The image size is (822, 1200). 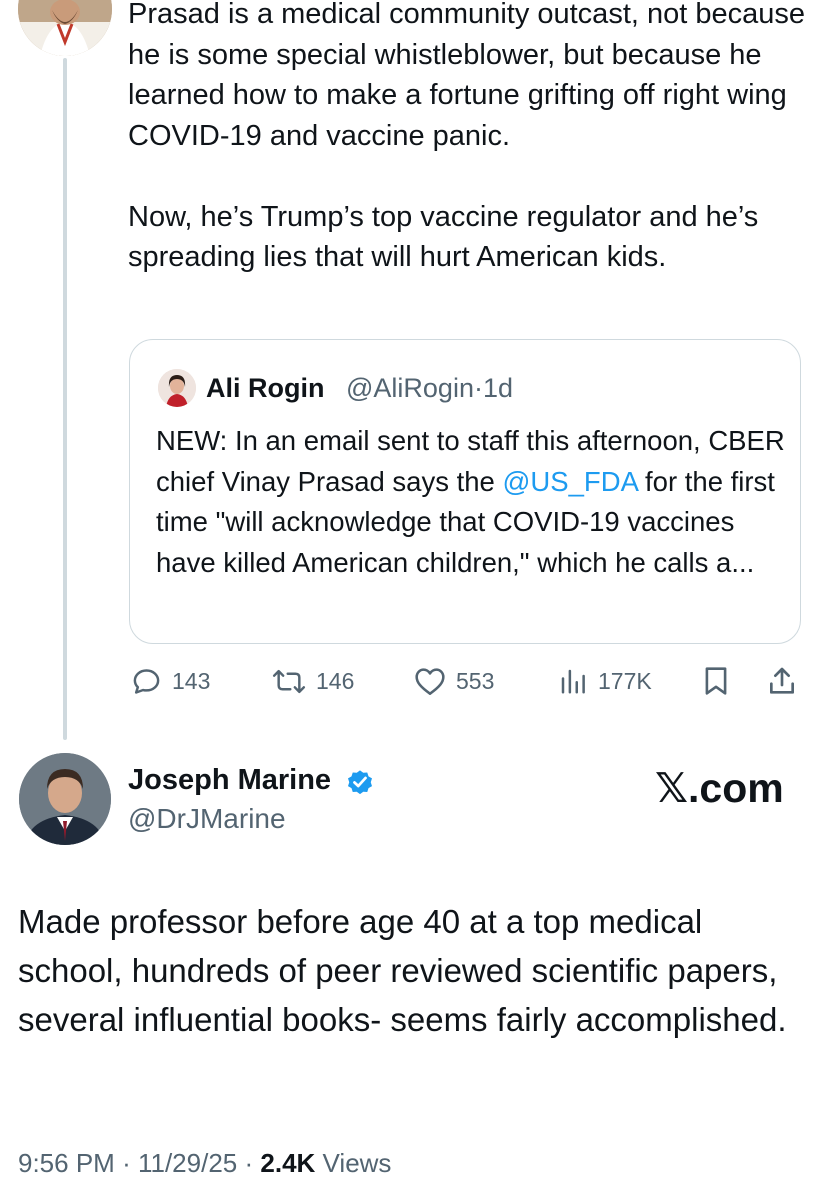 What do you see at coordinates (357, 1163) in the screenshot?
I see `views-label: Views` at bounding box center [357, 1163].